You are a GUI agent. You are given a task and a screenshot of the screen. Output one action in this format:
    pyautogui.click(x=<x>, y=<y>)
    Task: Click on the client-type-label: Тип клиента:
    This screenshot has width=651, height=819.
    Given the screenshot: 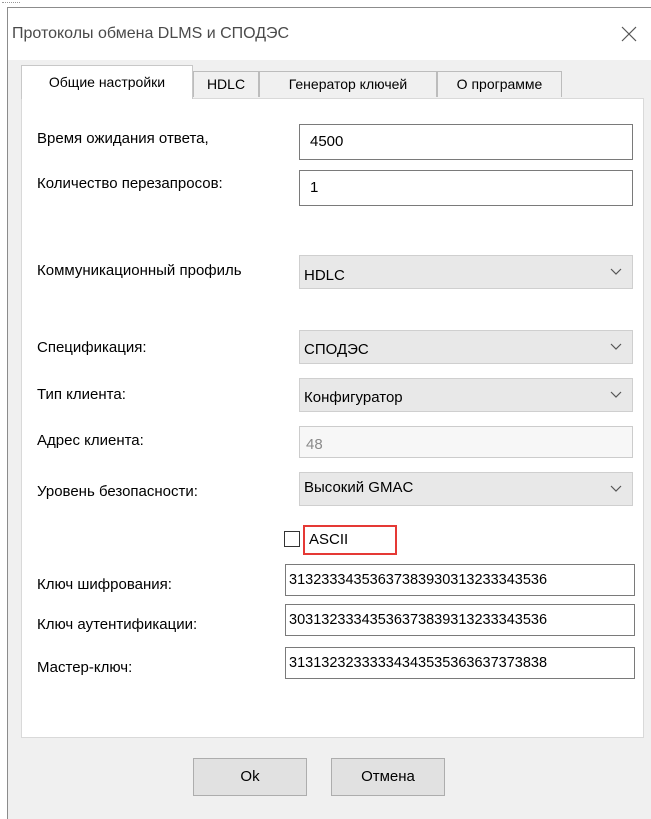 What is the action you would take?
    pyautogui.click(x=81, y=394)
    